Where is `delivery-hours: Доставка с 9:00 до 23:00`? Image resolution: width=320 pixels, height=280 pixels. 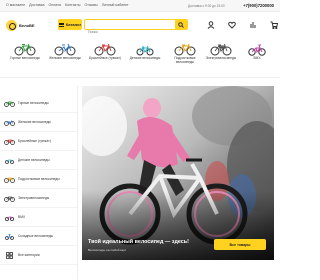 delivery-hours: Доставка с 9:00 до 23:00 is located at coordinates (206, 5).